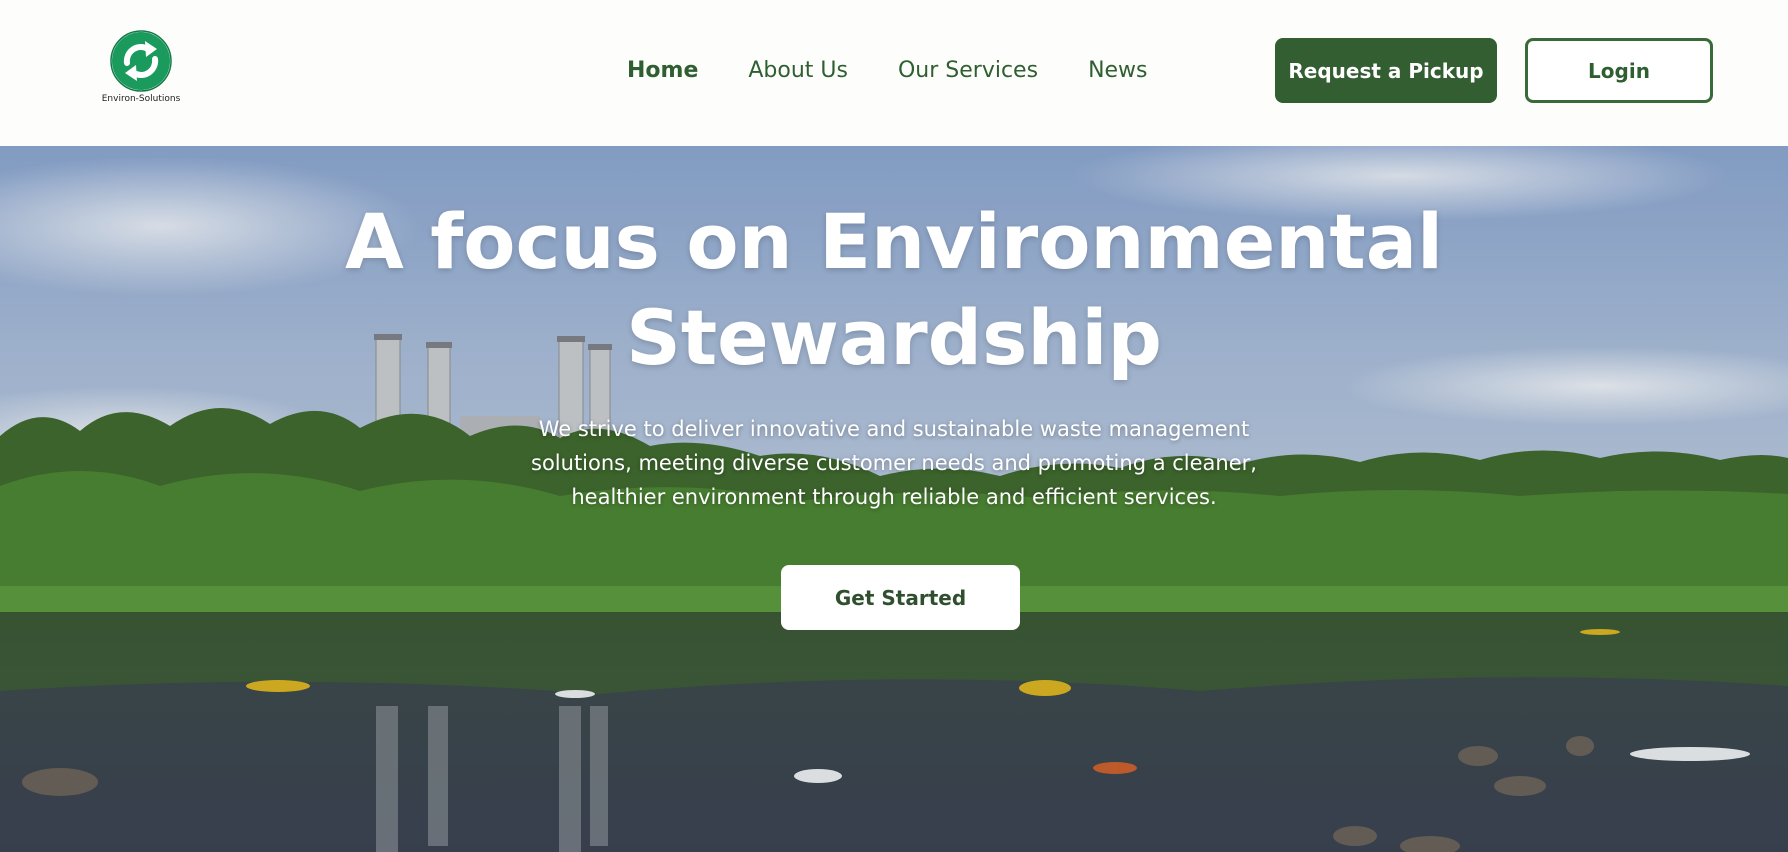 The image size is (1788, 852). I want to click on hero-title: A focus on Environmental Stewardship, so click(894, 289).